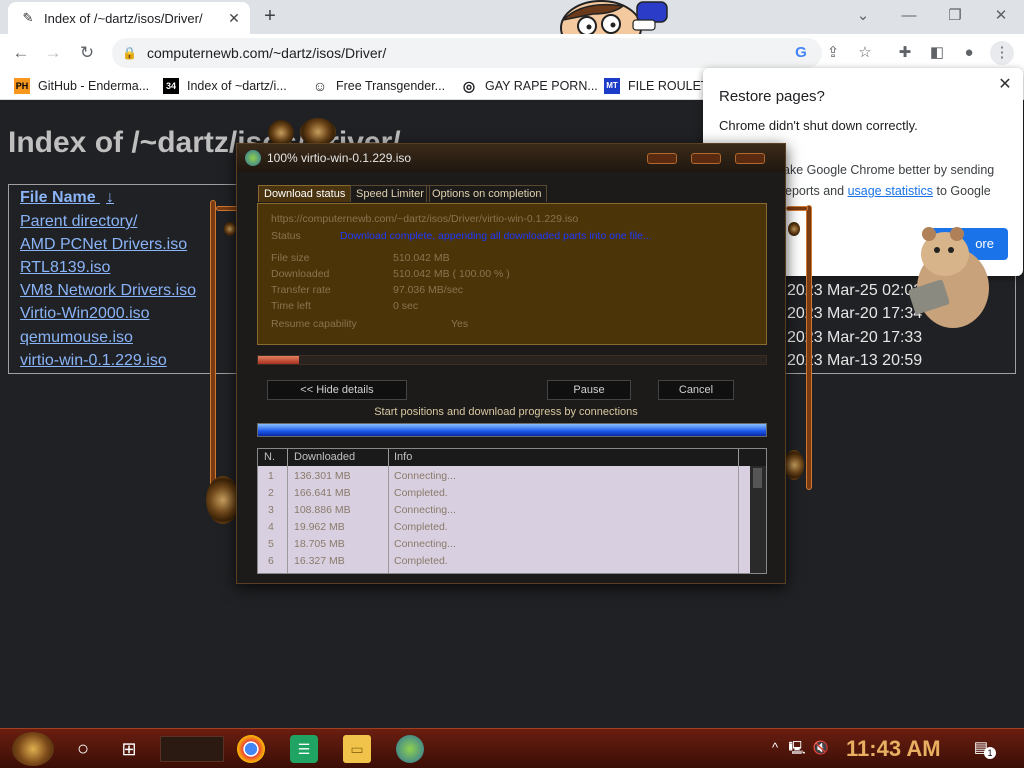 This screenshot has width=1024, height=768. I want to click on sheets-app-icon: ☰, so click(304, 749).